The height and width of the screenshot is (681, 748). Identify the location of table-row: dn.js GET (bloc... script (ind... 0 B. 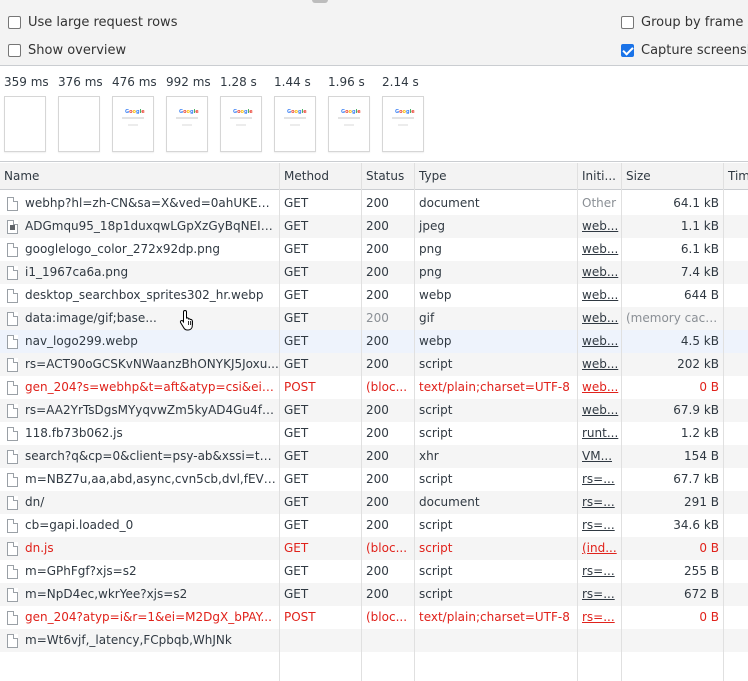
(374, 548).